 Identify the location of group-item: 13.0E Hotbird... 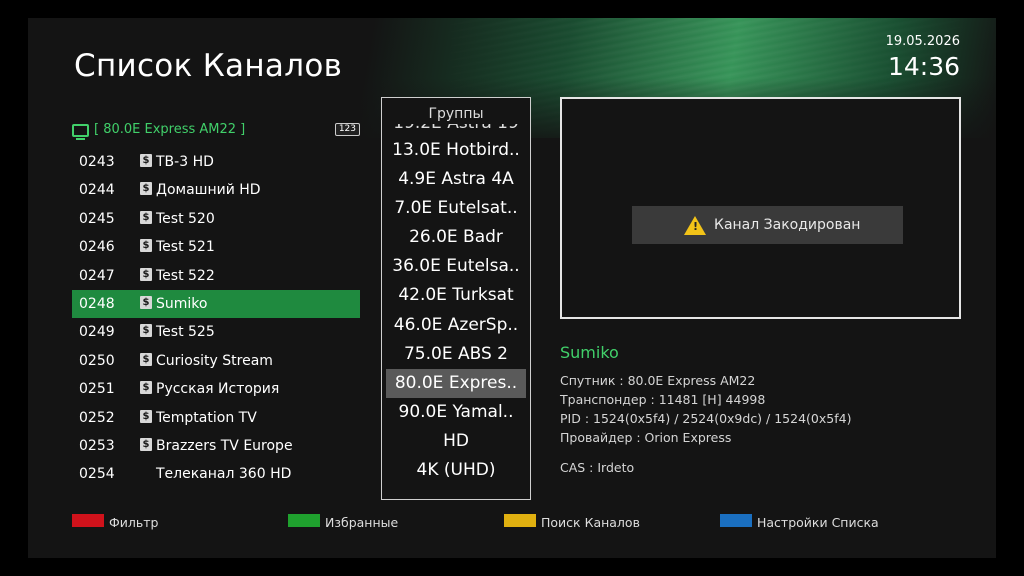
(456, 150).